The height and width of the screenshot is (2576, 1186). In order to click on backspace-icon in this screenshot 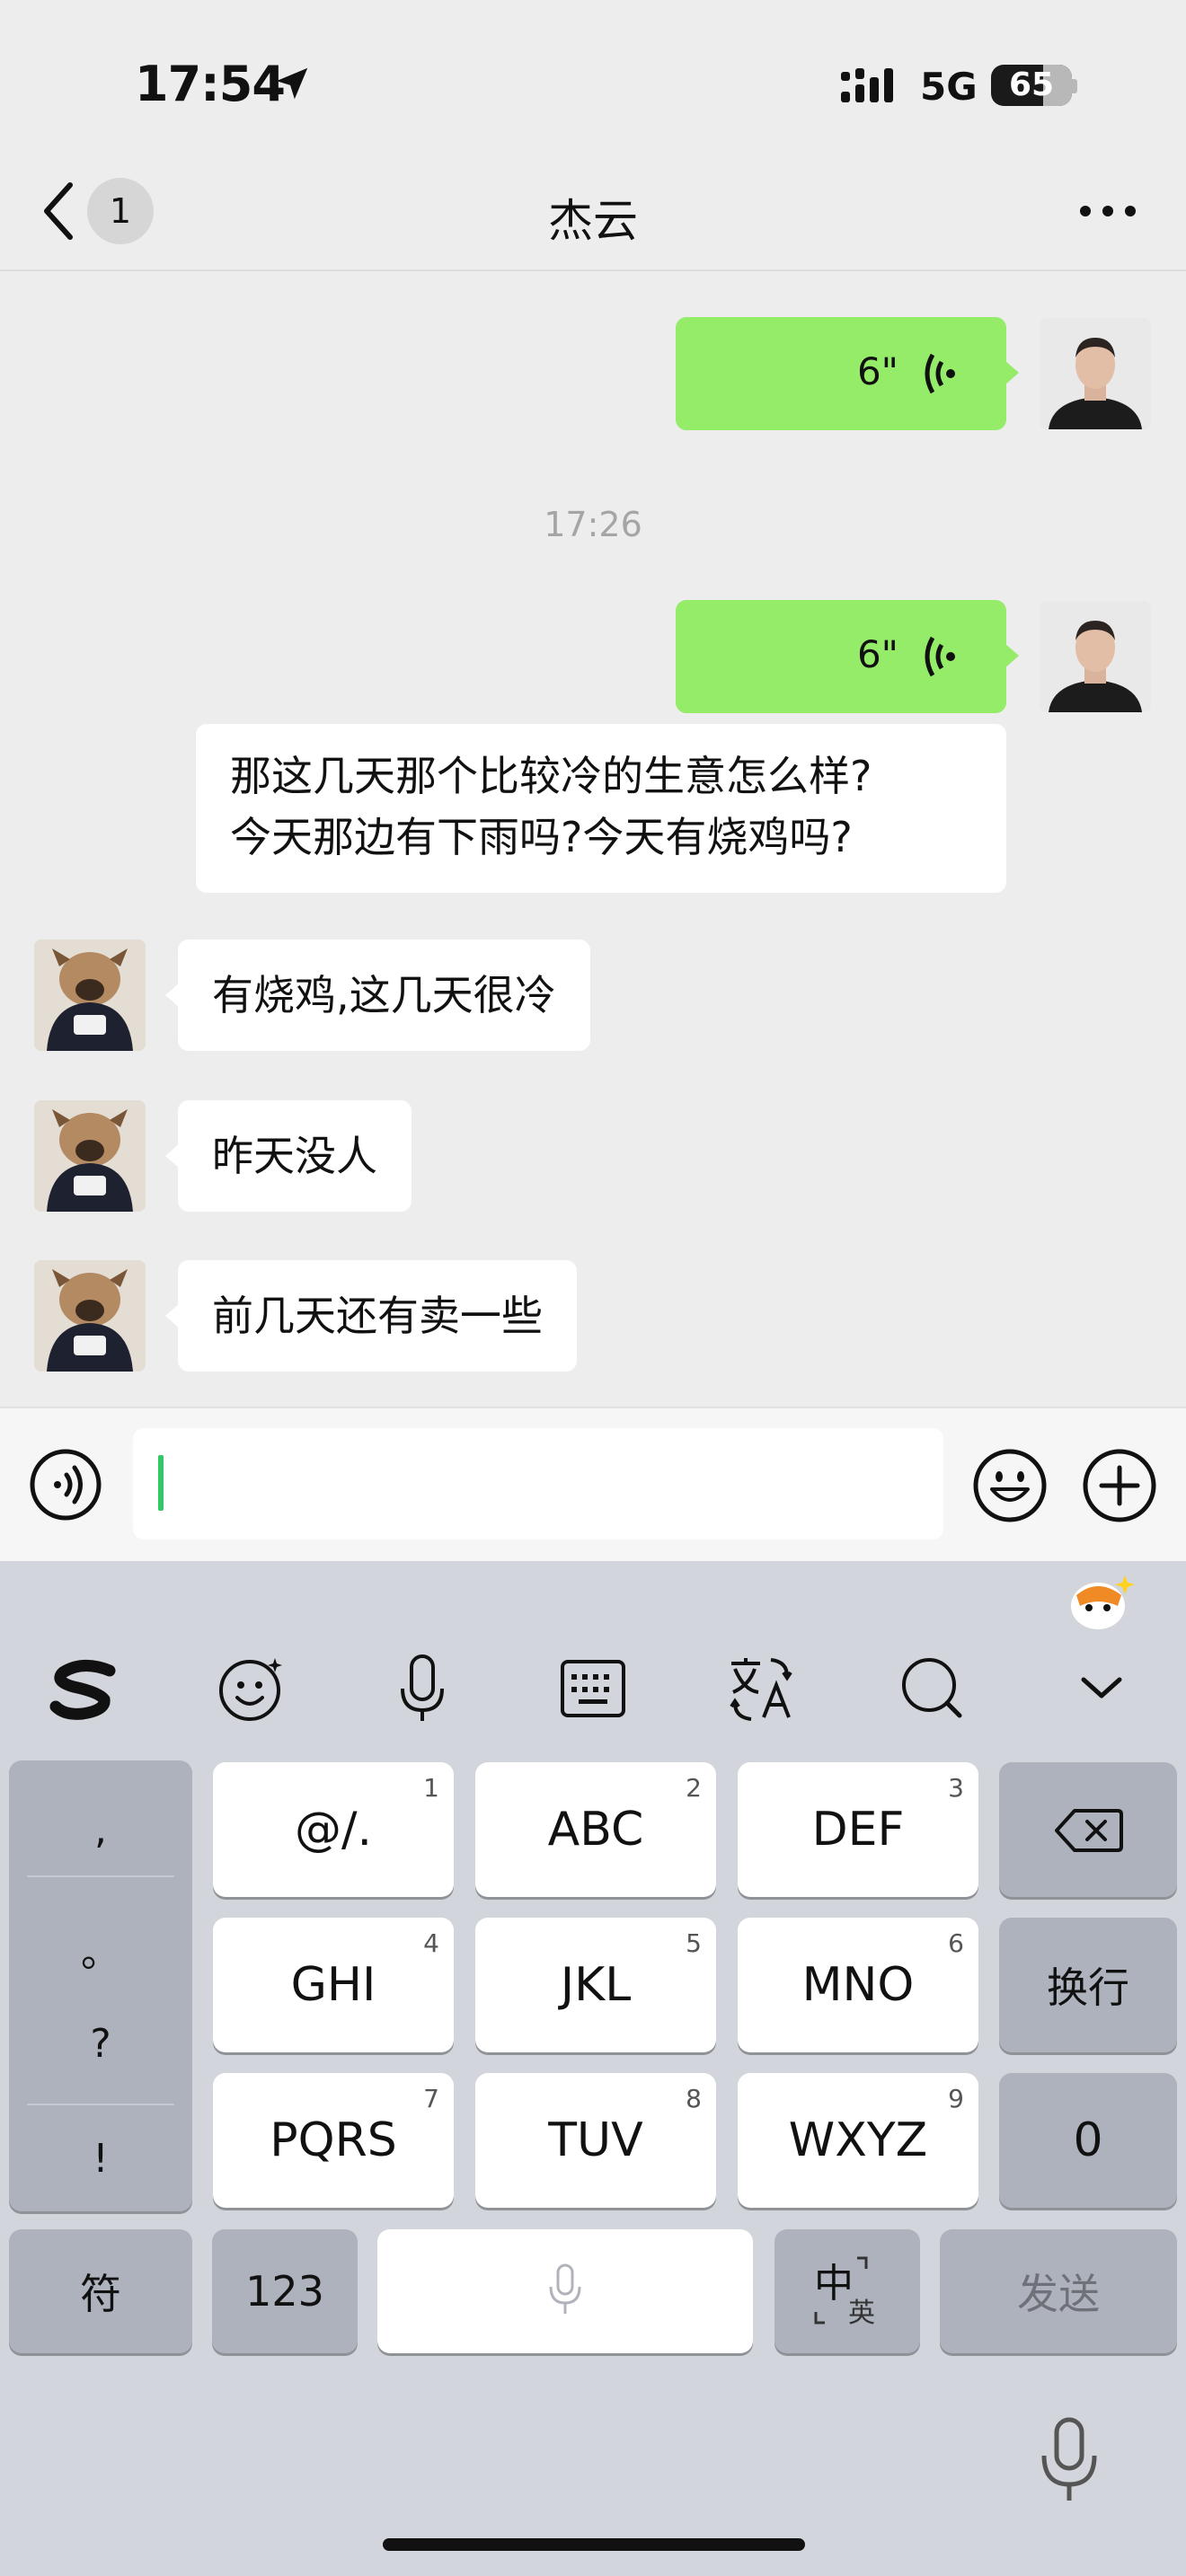, I will do `click(1089, 1830)`.